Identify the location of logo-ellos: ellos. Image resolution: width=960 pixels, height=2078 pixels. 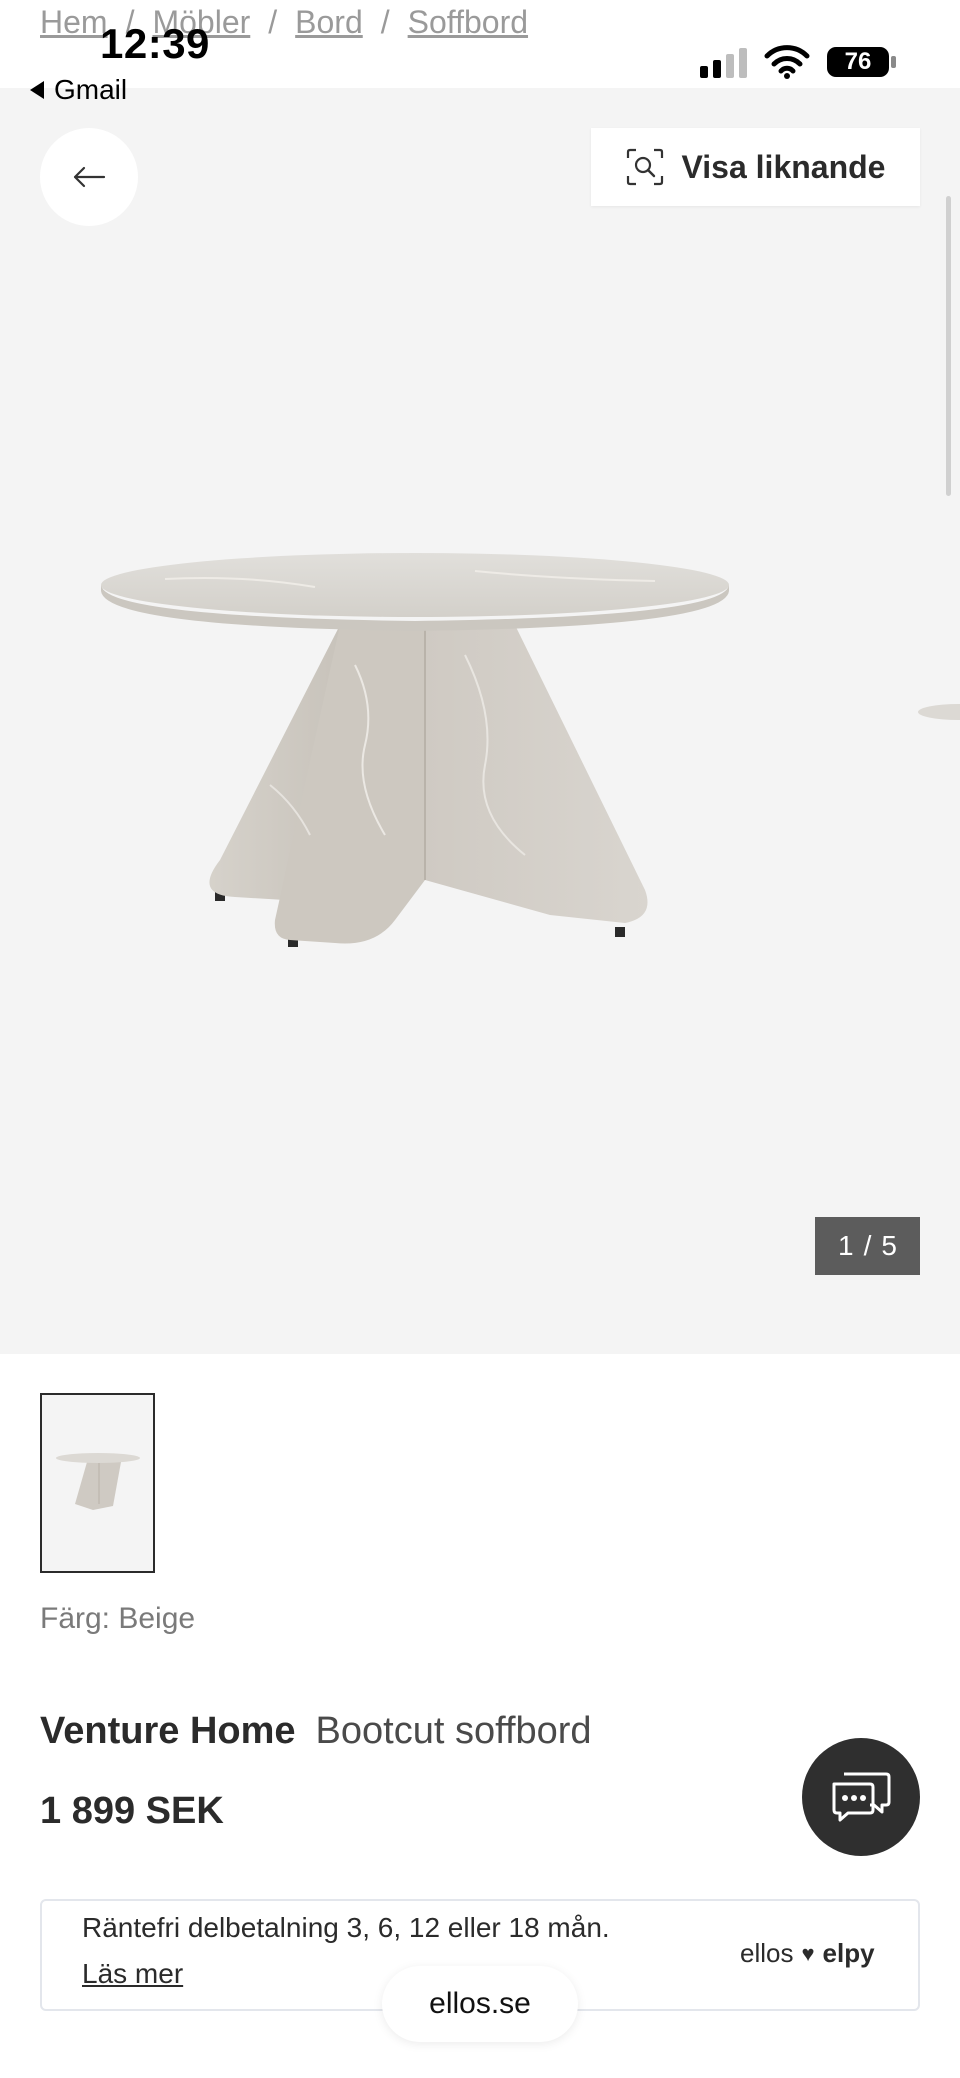
(767, 1953).